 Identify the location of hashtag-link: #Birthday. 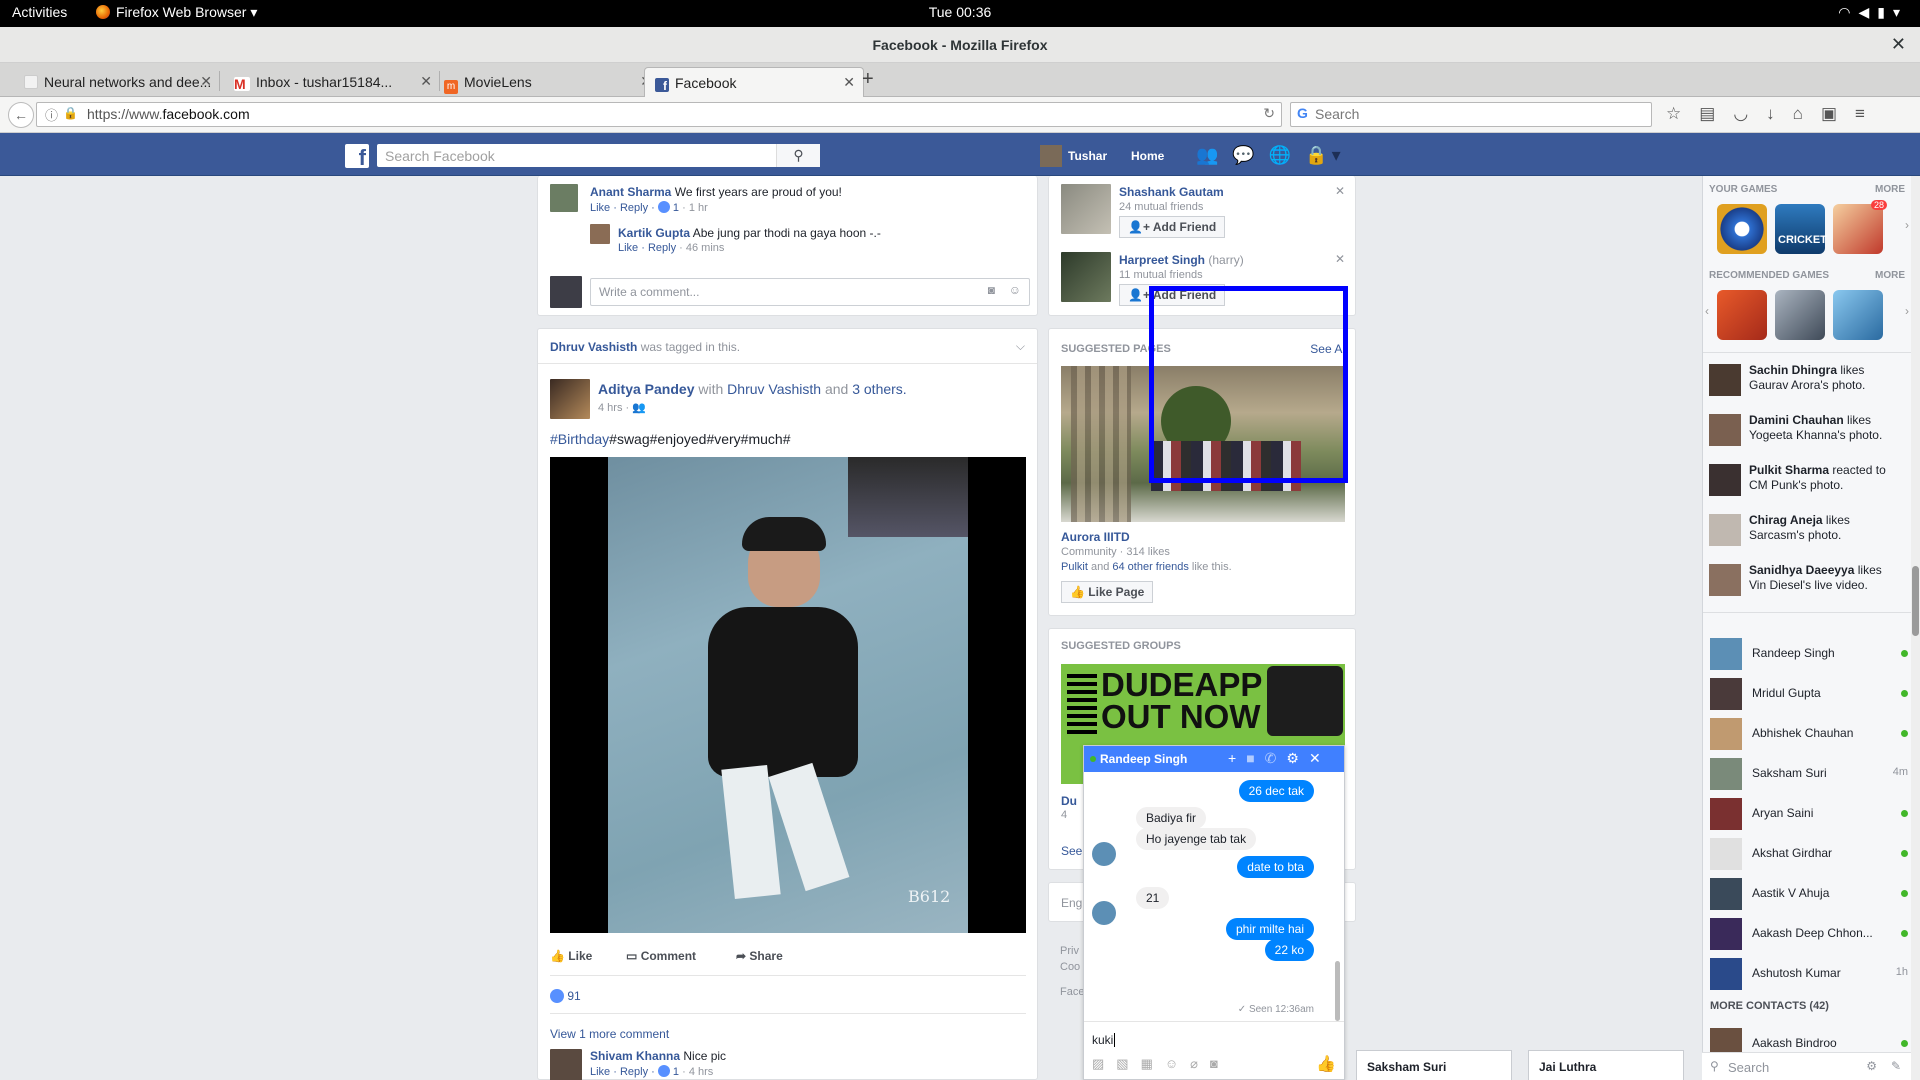
(579, 439).